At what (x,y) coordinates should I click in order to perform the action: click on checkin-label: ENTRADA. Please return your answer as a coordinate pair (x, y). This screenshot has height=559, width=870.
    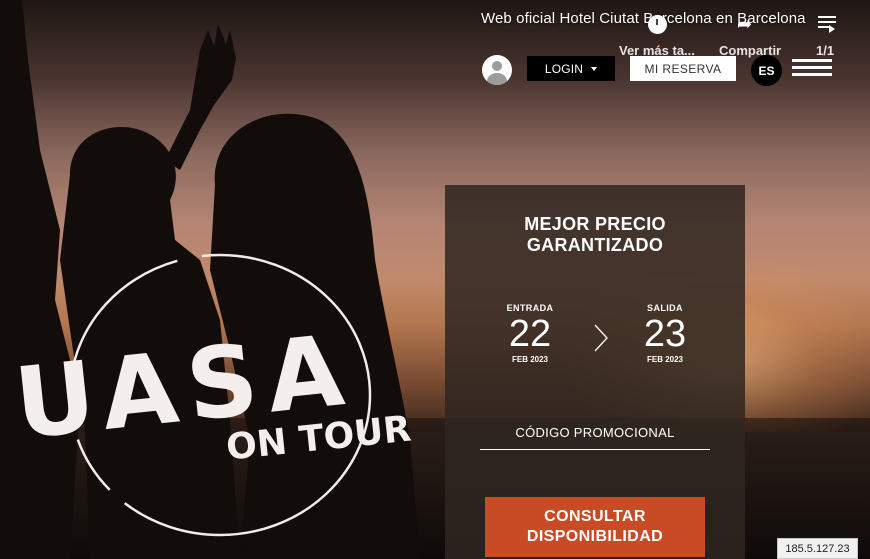
    Looking at the image, I should click on (530, 308).